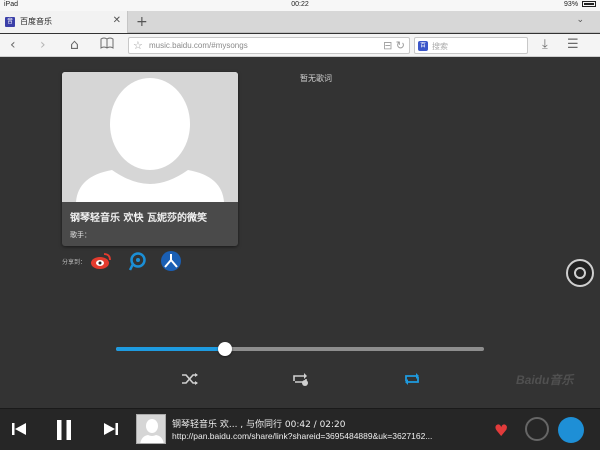 Image resolution: width=600 pixels, height=450 pixels. I want to click on tab-title: 百度音乐, so click(36, 21).